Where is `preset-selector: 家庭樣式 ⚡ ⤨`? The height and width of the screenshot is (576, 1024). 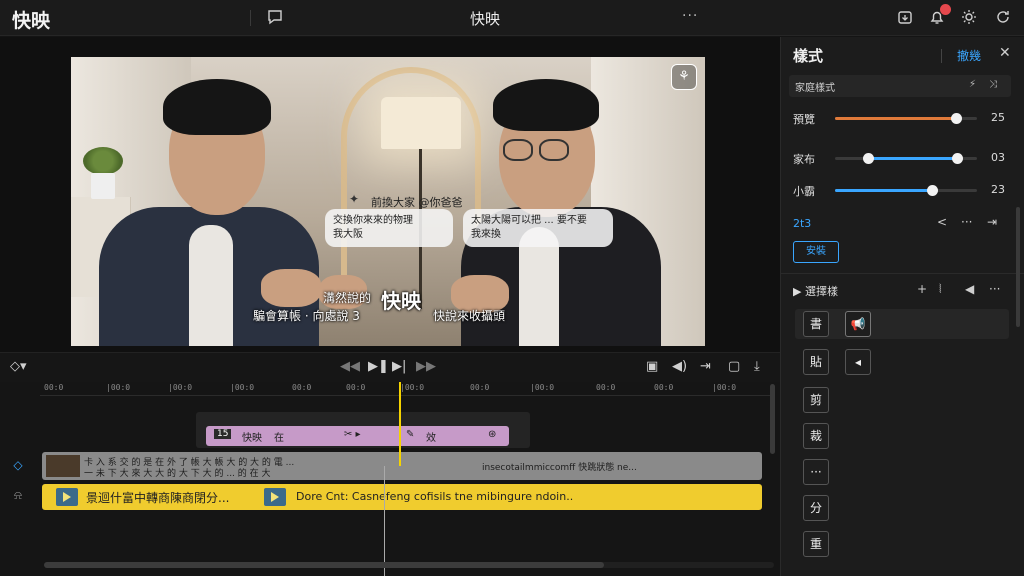 preset-selector: 家庭樣式 ⚡ ⤨ is located at coordinates (900, 86).